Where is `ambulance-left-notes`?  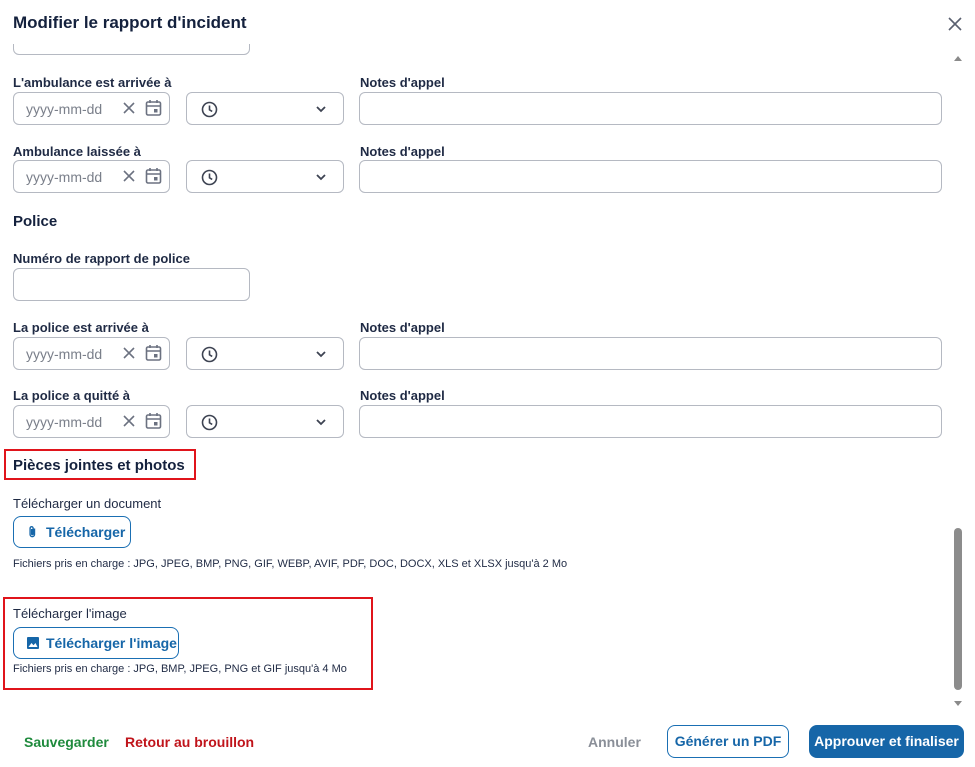
ambulance-left-notes is located at coordinates (650, 176).